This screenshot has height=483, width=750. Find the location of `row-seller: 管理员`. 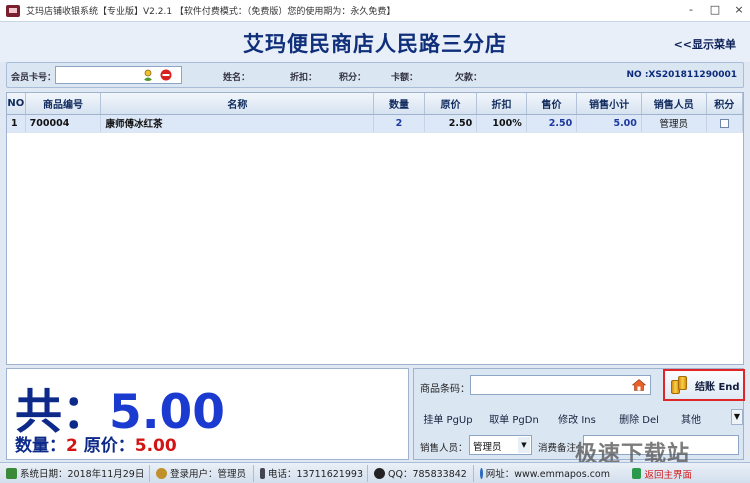

row-seller: 管理员 is located at coordinates (674, 123).